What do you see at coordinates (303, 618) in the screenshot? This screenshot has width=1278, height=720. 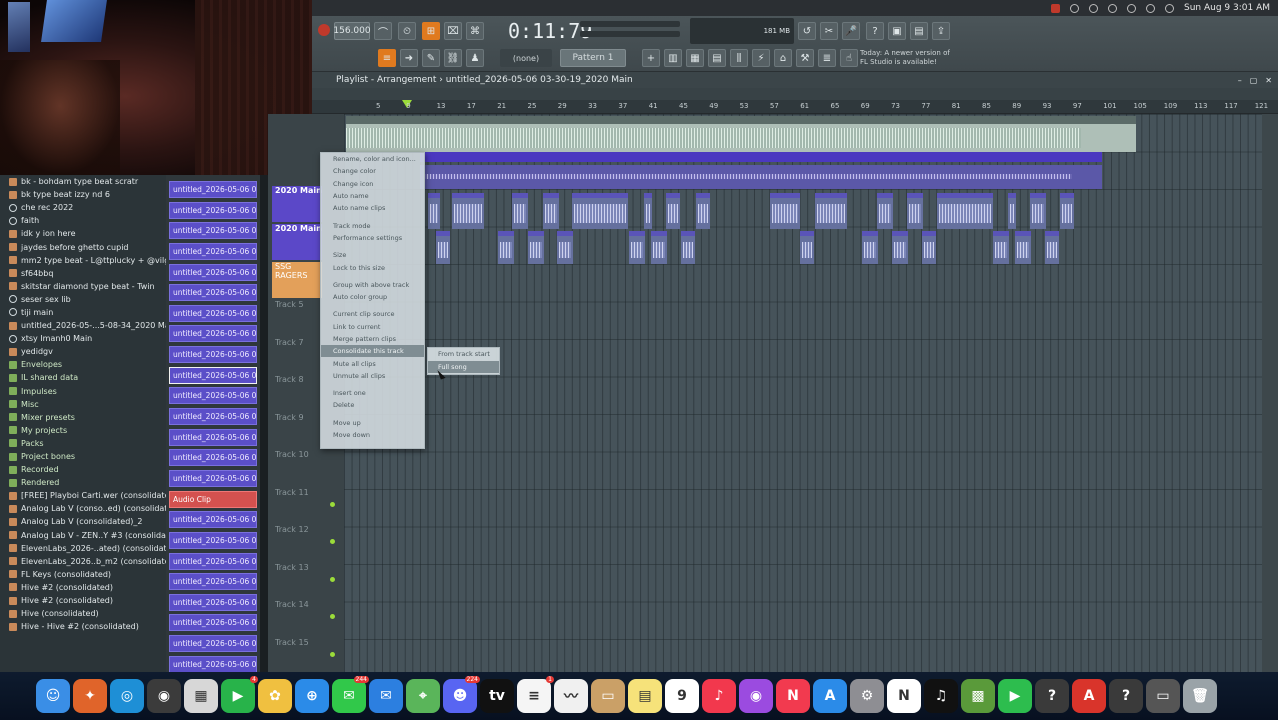 I see `track-header: Track 14` at bounding box center [303, 618].